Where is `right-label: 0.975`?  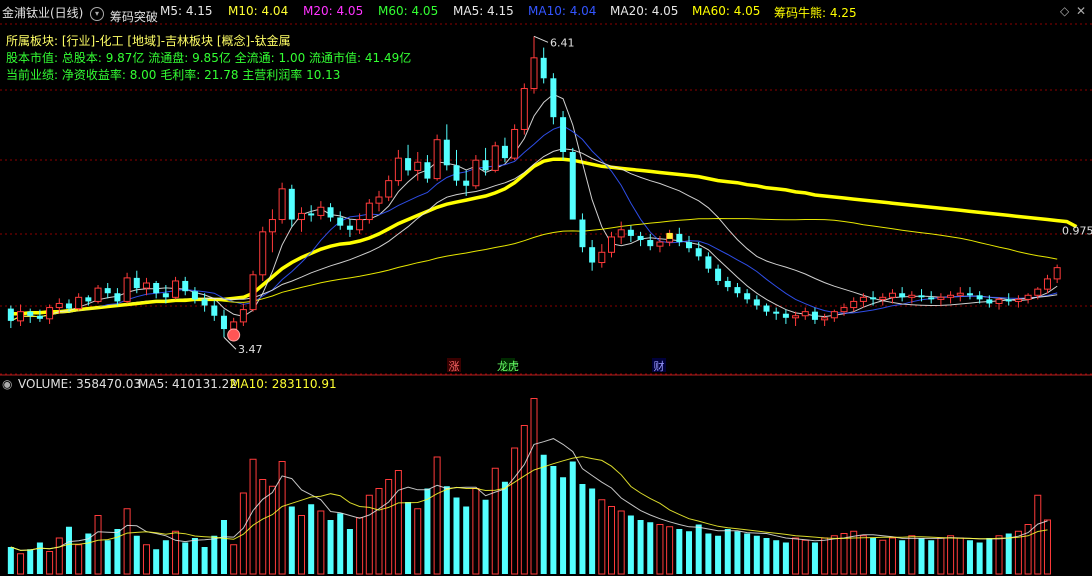
right-label: 0.975 is located at coordinates (1077, 231).